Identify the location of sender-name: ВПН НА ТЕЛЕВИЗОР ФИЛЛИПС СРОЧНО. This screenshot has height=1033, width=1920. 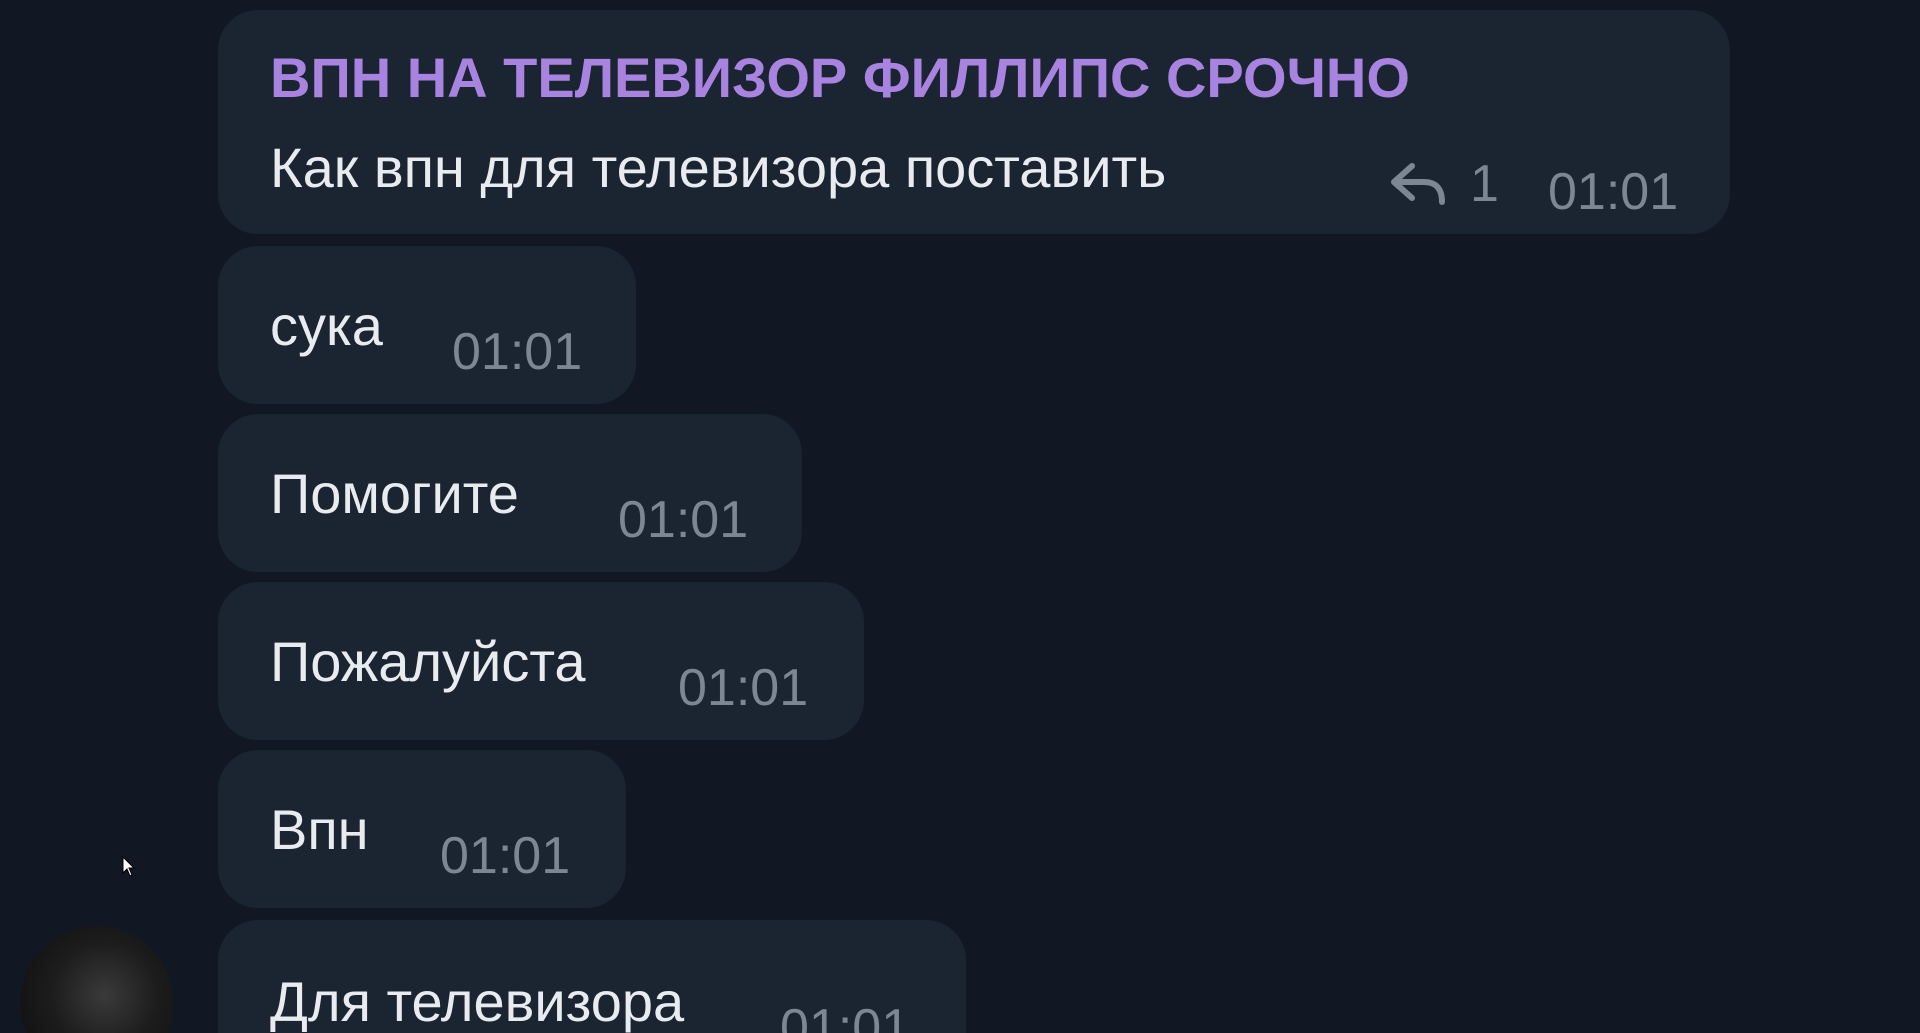
(840, 78).